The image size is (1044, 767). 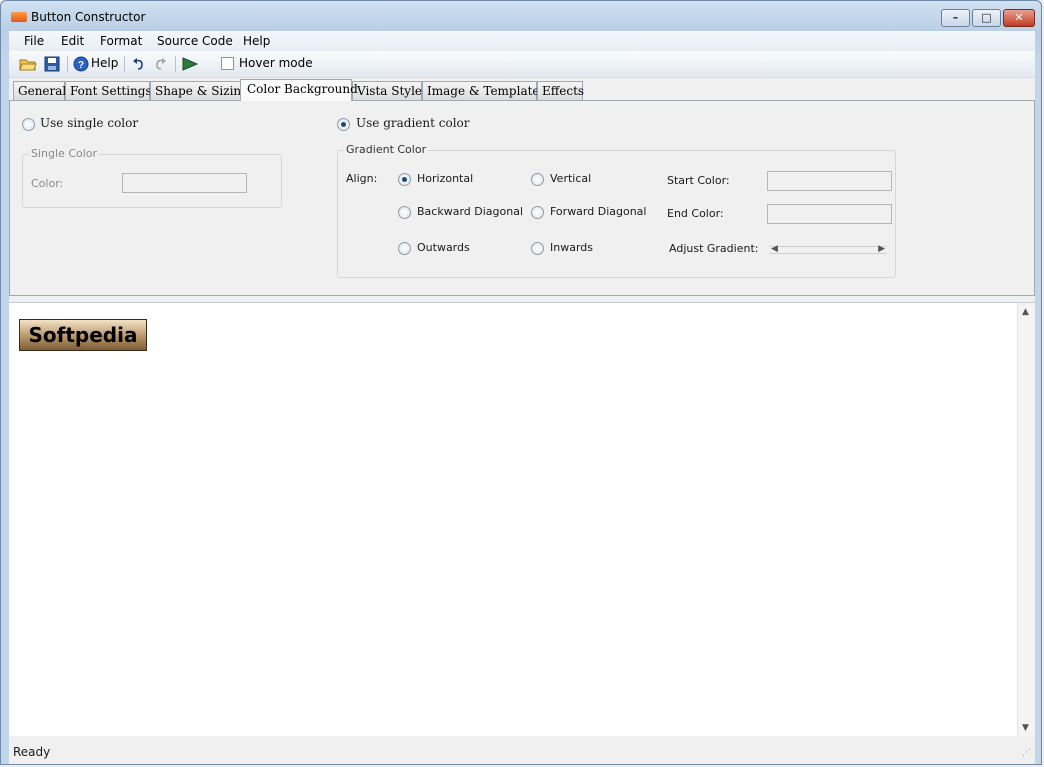 What do you see at coordinates (199, 90) in the screenshot?
I see `tab-shape-sizing: Shape & Sizing` at bounding box center [199, 90].